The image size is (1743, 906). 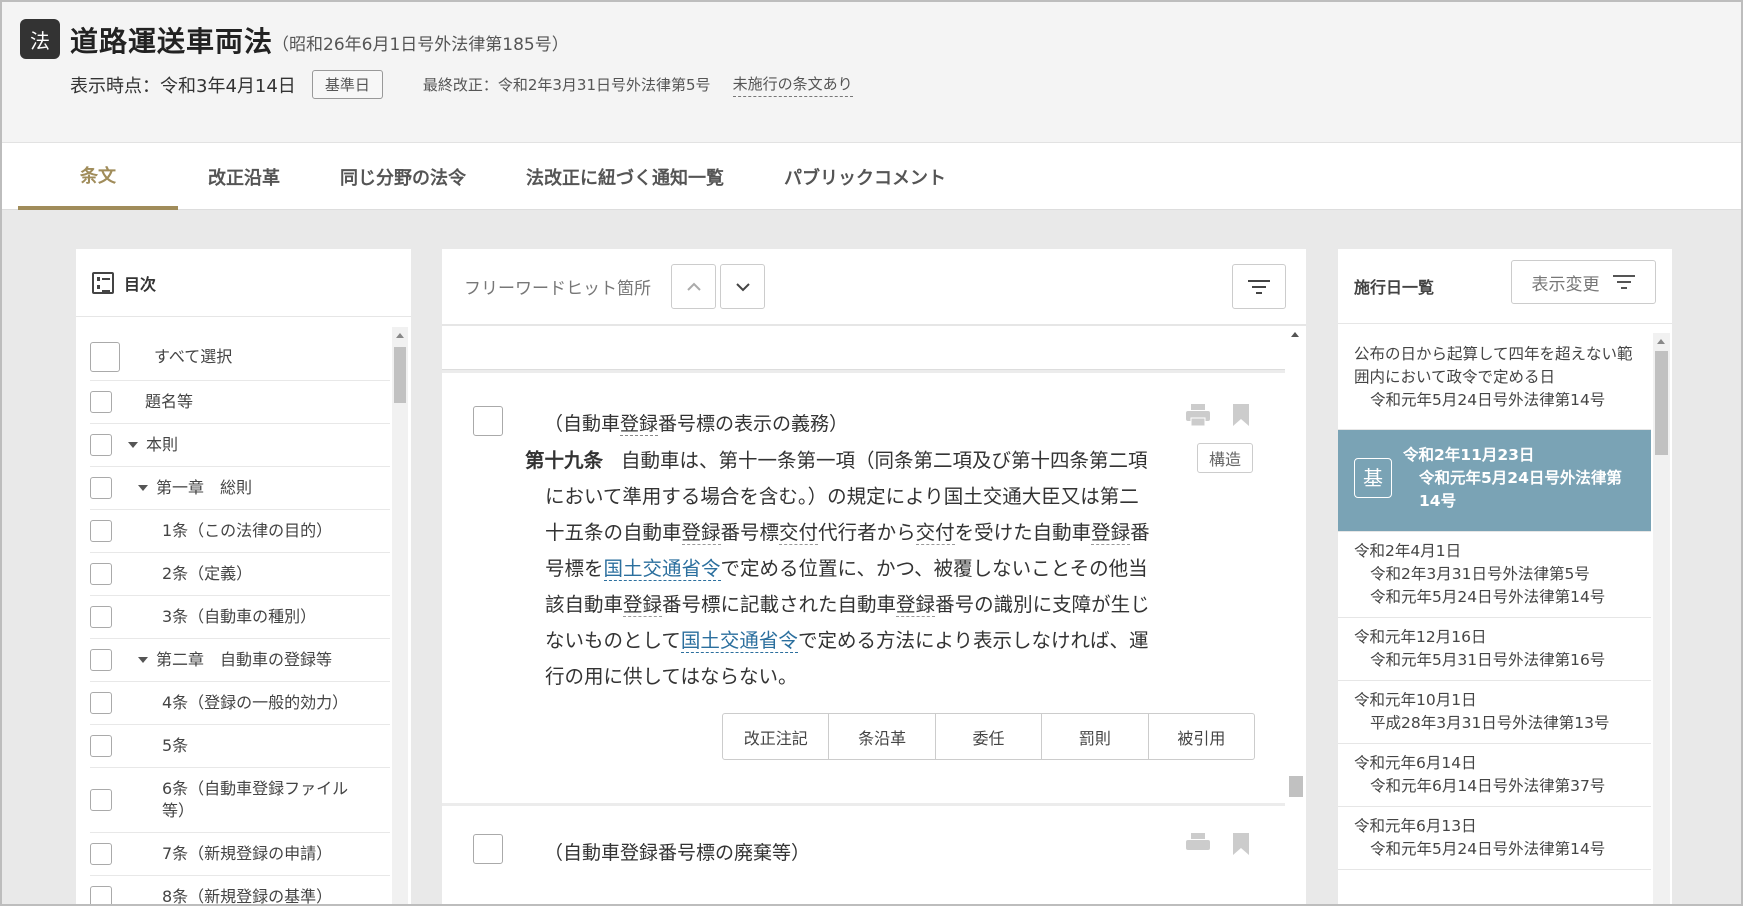 I want to click on tab-public-comment: パブリックコメント, so click(x=865, y=176).